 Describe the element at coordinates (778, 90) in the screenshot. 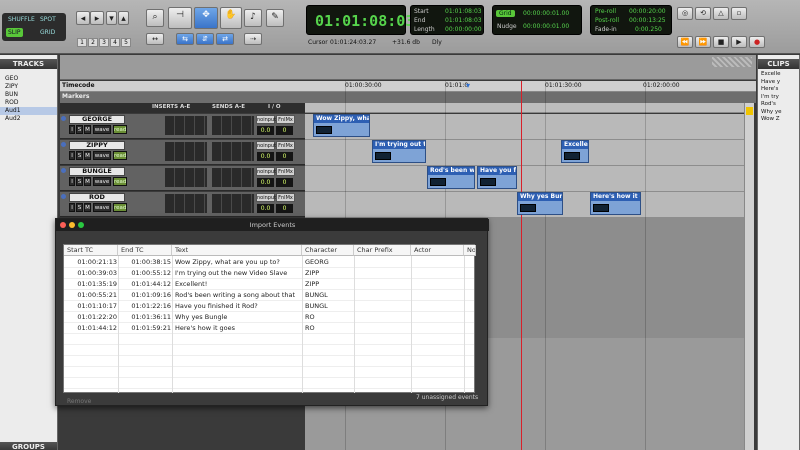

I see `clips-list-item: Here's` at that location.